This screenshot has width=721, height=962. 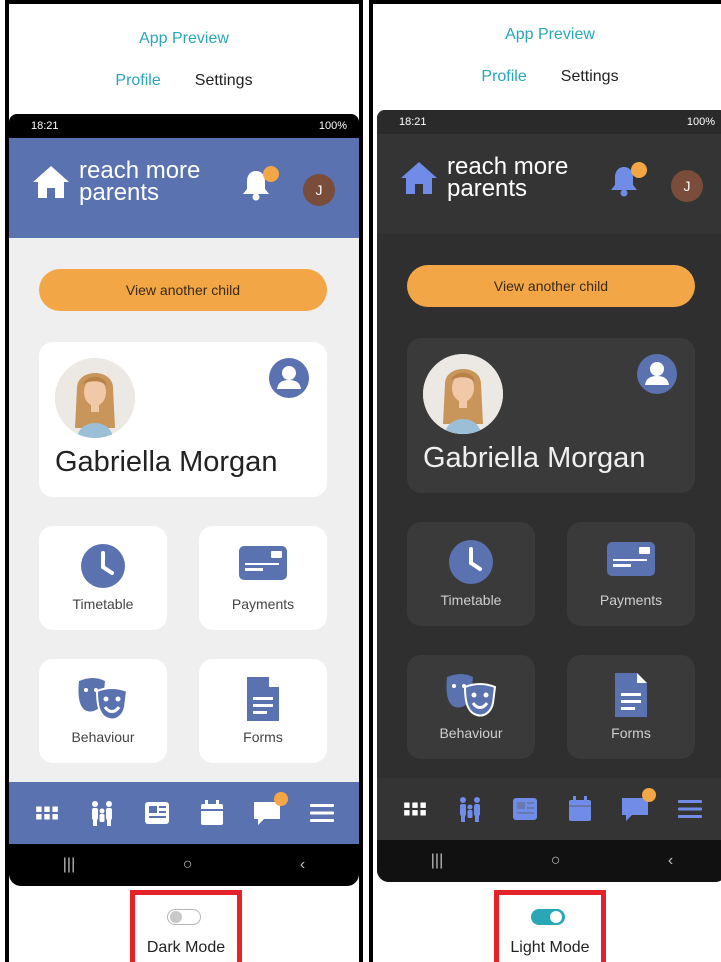 I want to click on mode-label: Light Mode, so click(x=550, y=947).